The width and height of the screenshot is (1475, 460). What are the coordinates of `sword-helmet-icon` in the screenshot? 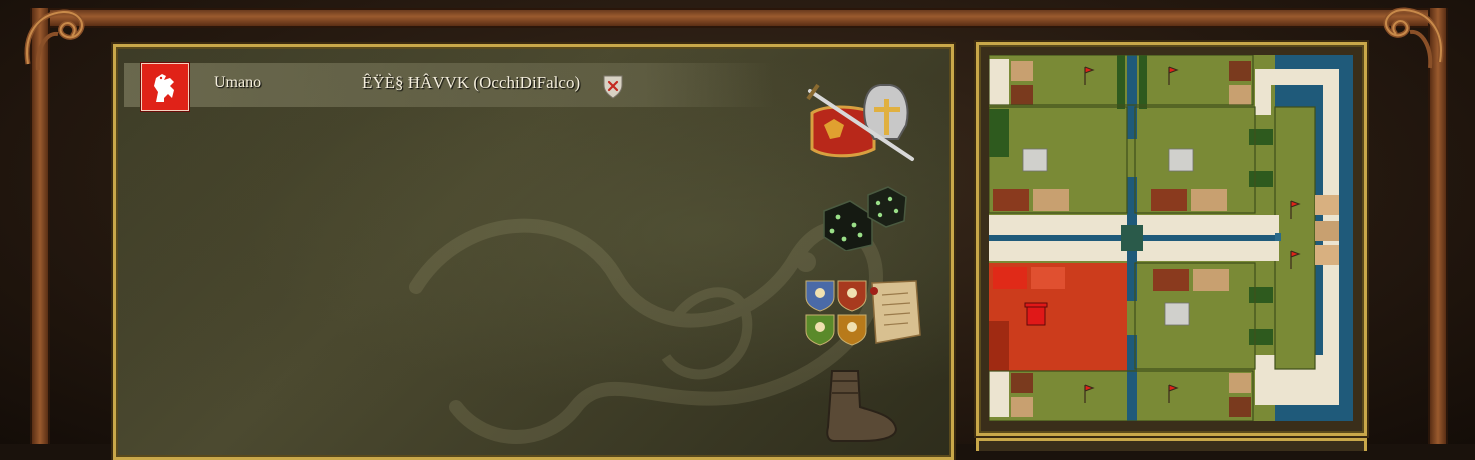 It's located at (864, 123).